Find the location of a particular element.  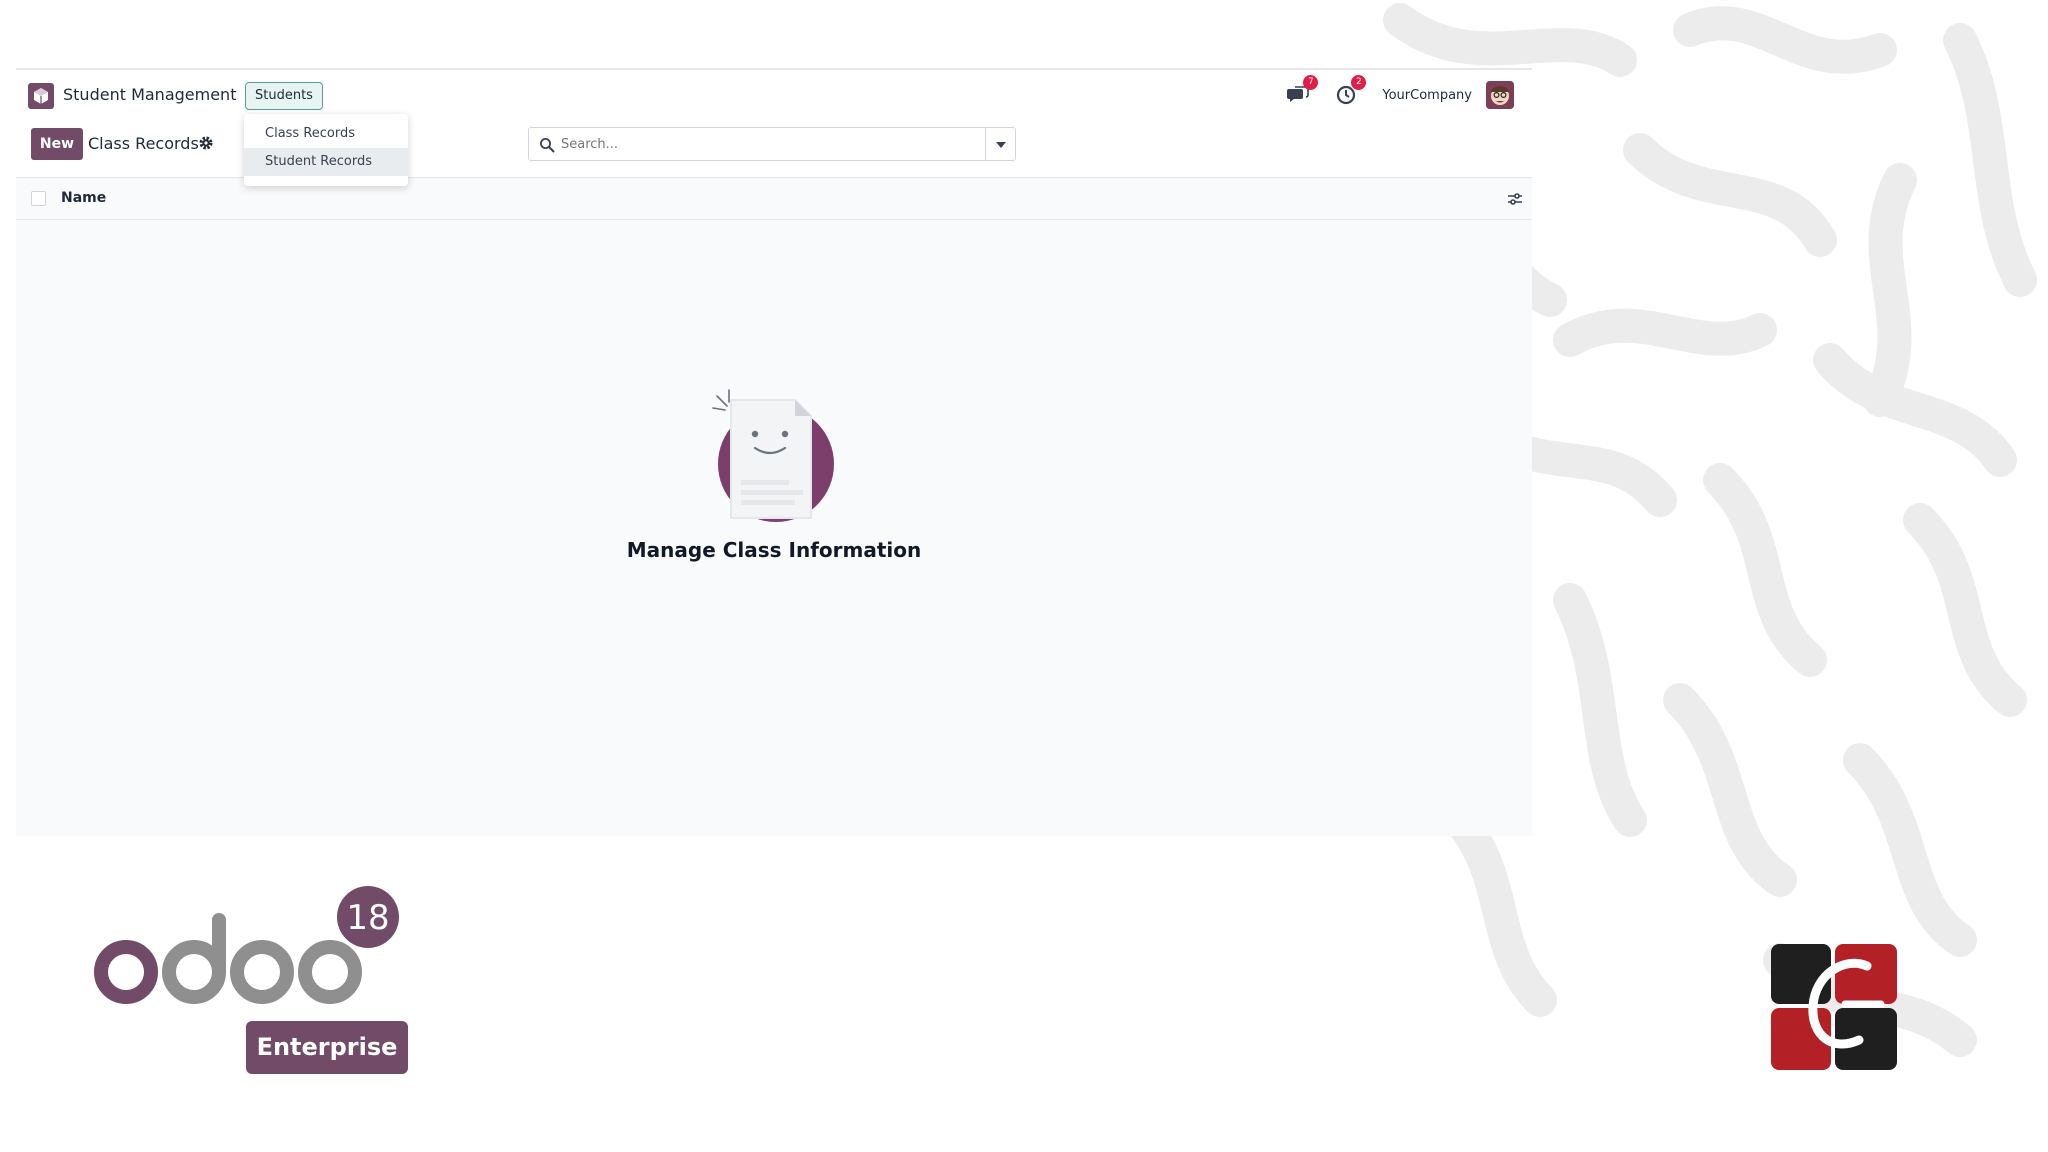

search-box is located at coordinates (757, 144).